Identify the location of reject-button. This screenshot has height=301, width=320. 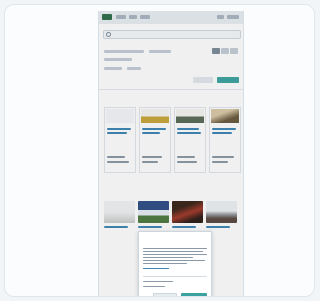
(165, 294).